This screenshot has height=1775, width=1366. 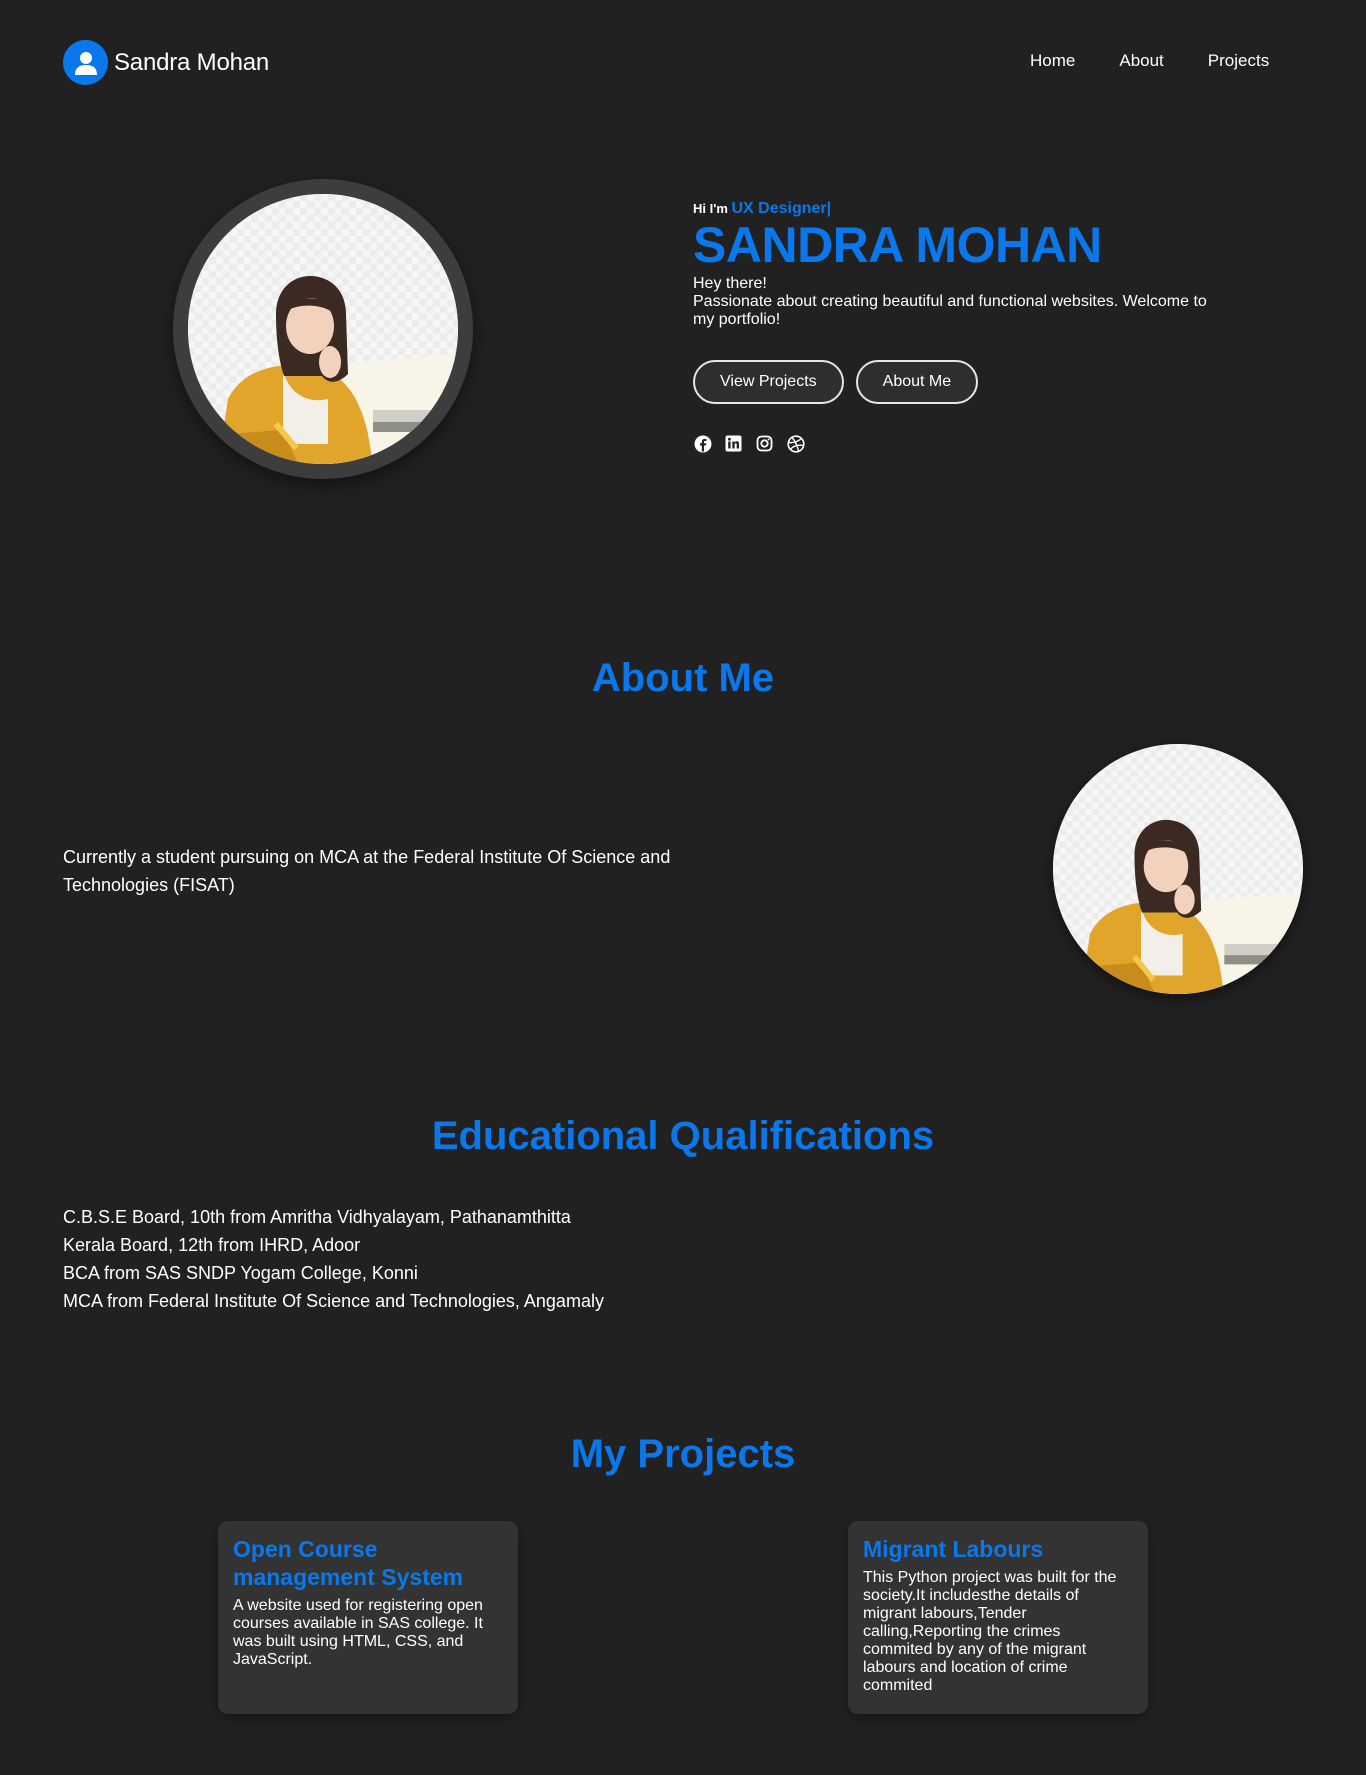 What do you see at coordinates (917, 382) in the screenshot?
I see `about-me-button: About Me` at bounding box center [917, 382].